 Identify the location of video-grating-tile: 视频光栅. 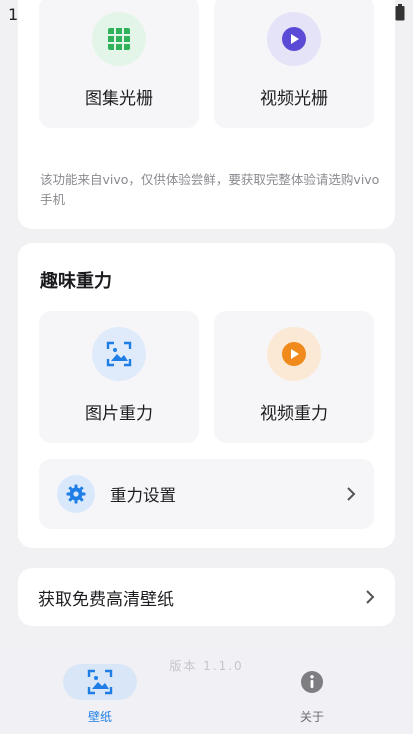
(294, 64).